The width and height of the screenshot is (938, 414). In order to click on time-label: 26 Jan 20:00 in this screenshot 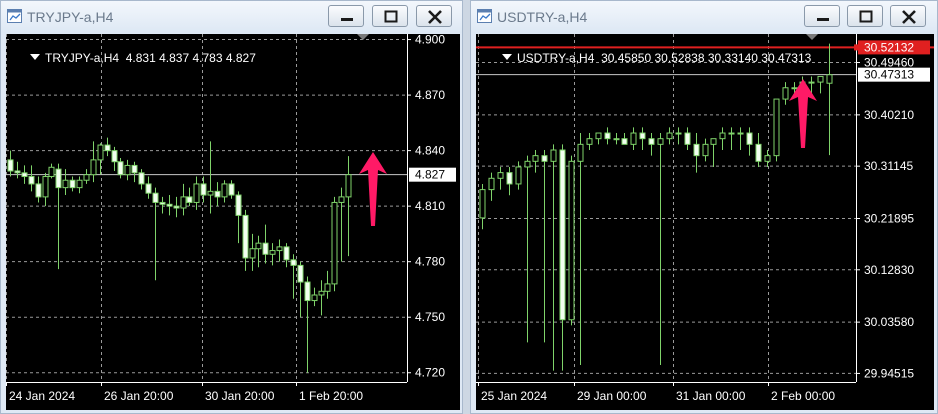, I will do `click(139, 396)`.